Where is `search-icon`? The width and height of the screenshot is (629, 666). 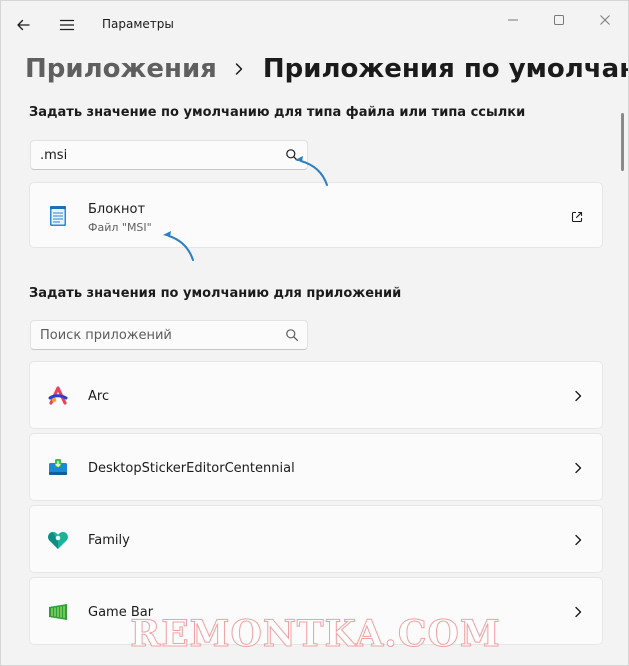 search-icon is located at coordinates (292, 335).